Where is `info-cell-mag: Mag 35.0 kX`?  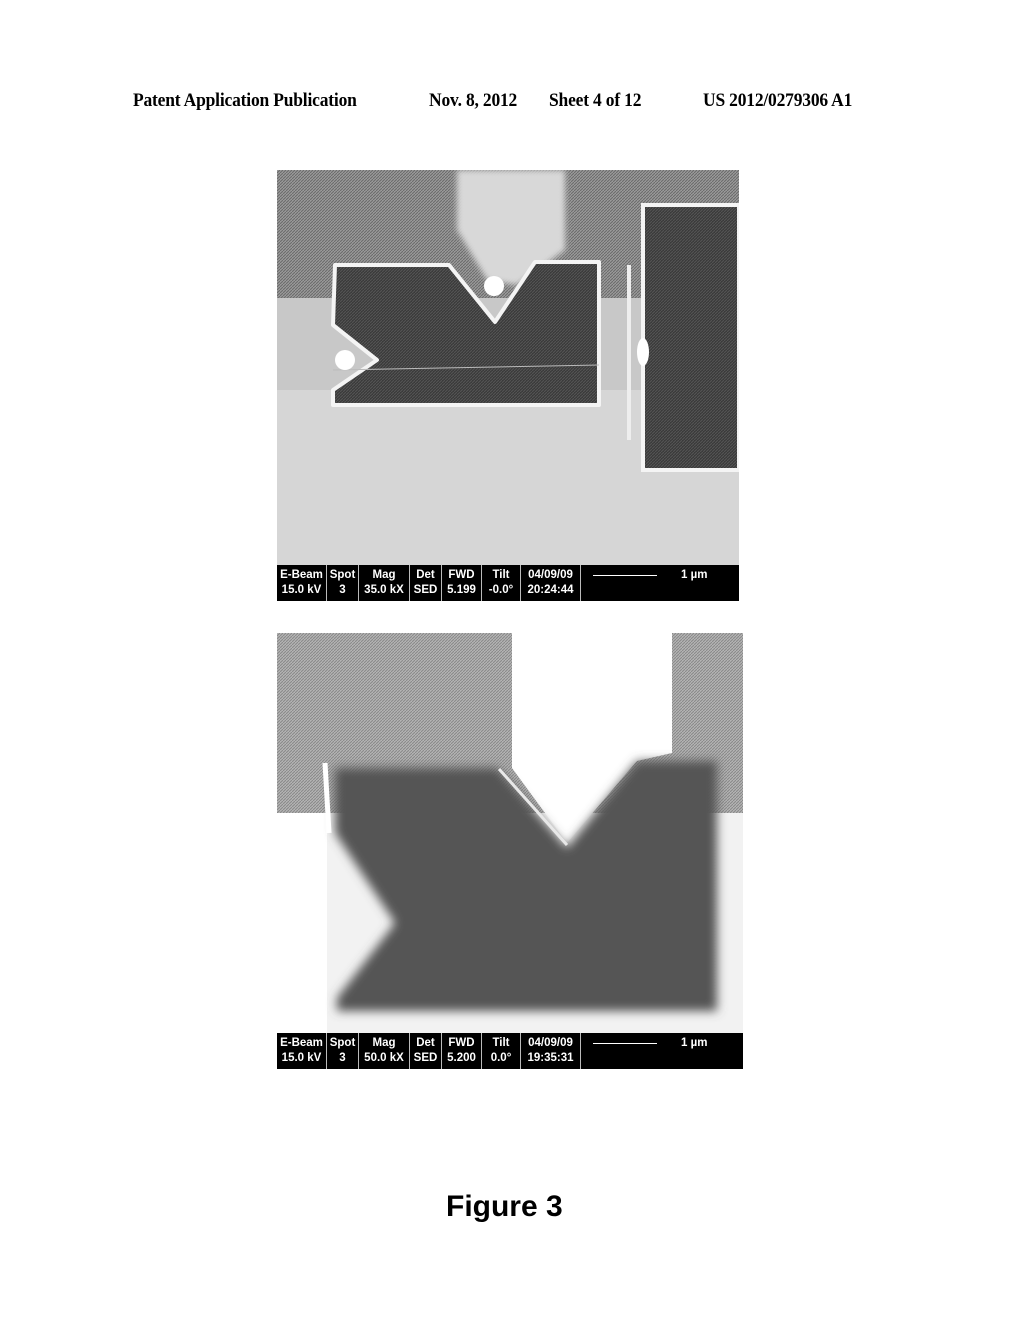 info-cell-mag: Mag 35.0 kX is located at coordinates (384, 583).